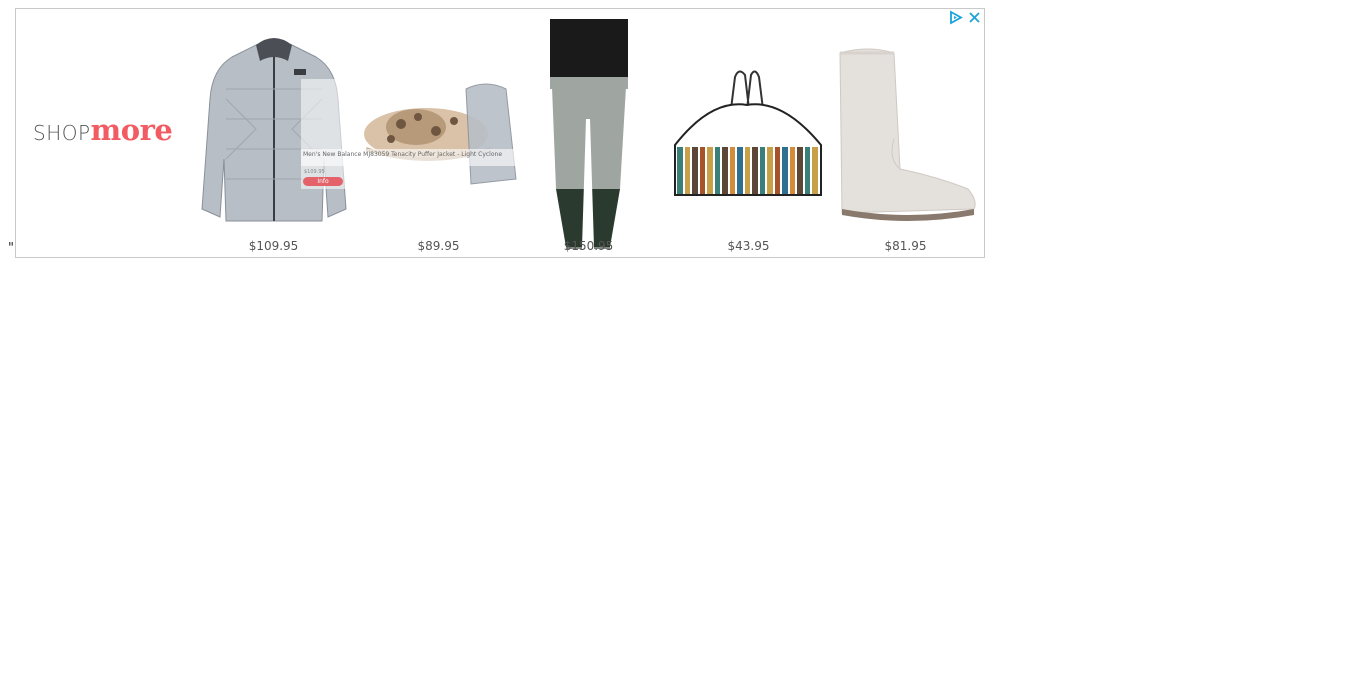 The image size is (1366, 686). Describe the element at coordinates (438, 246) in the screenshot. I see `product-price: $89.95` at that location.